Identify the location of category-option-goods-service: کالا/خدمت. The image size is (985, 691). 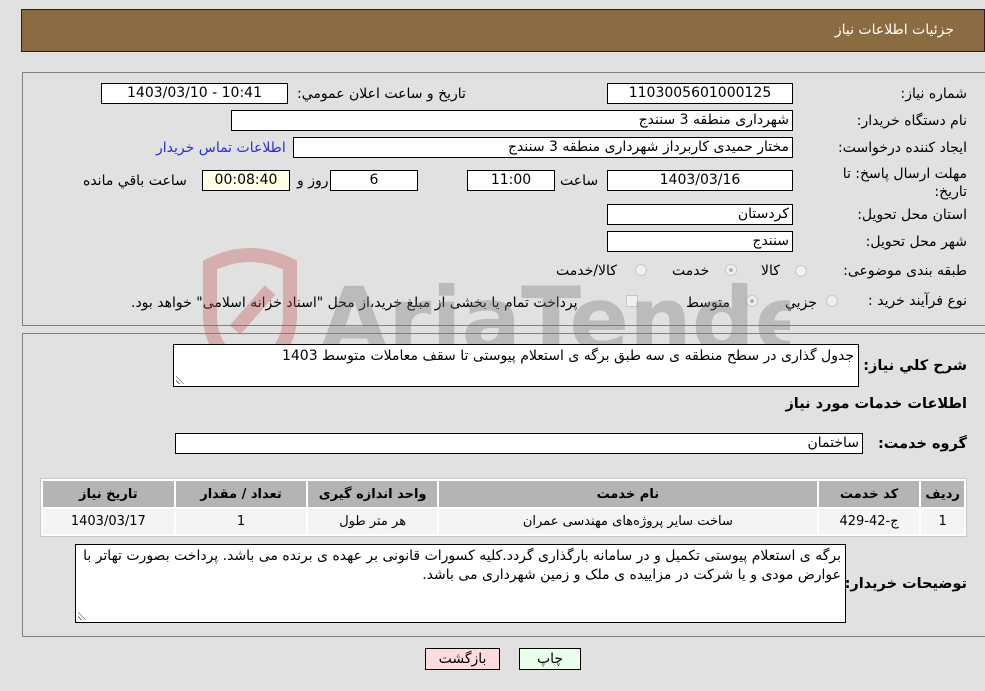
(586, 271).